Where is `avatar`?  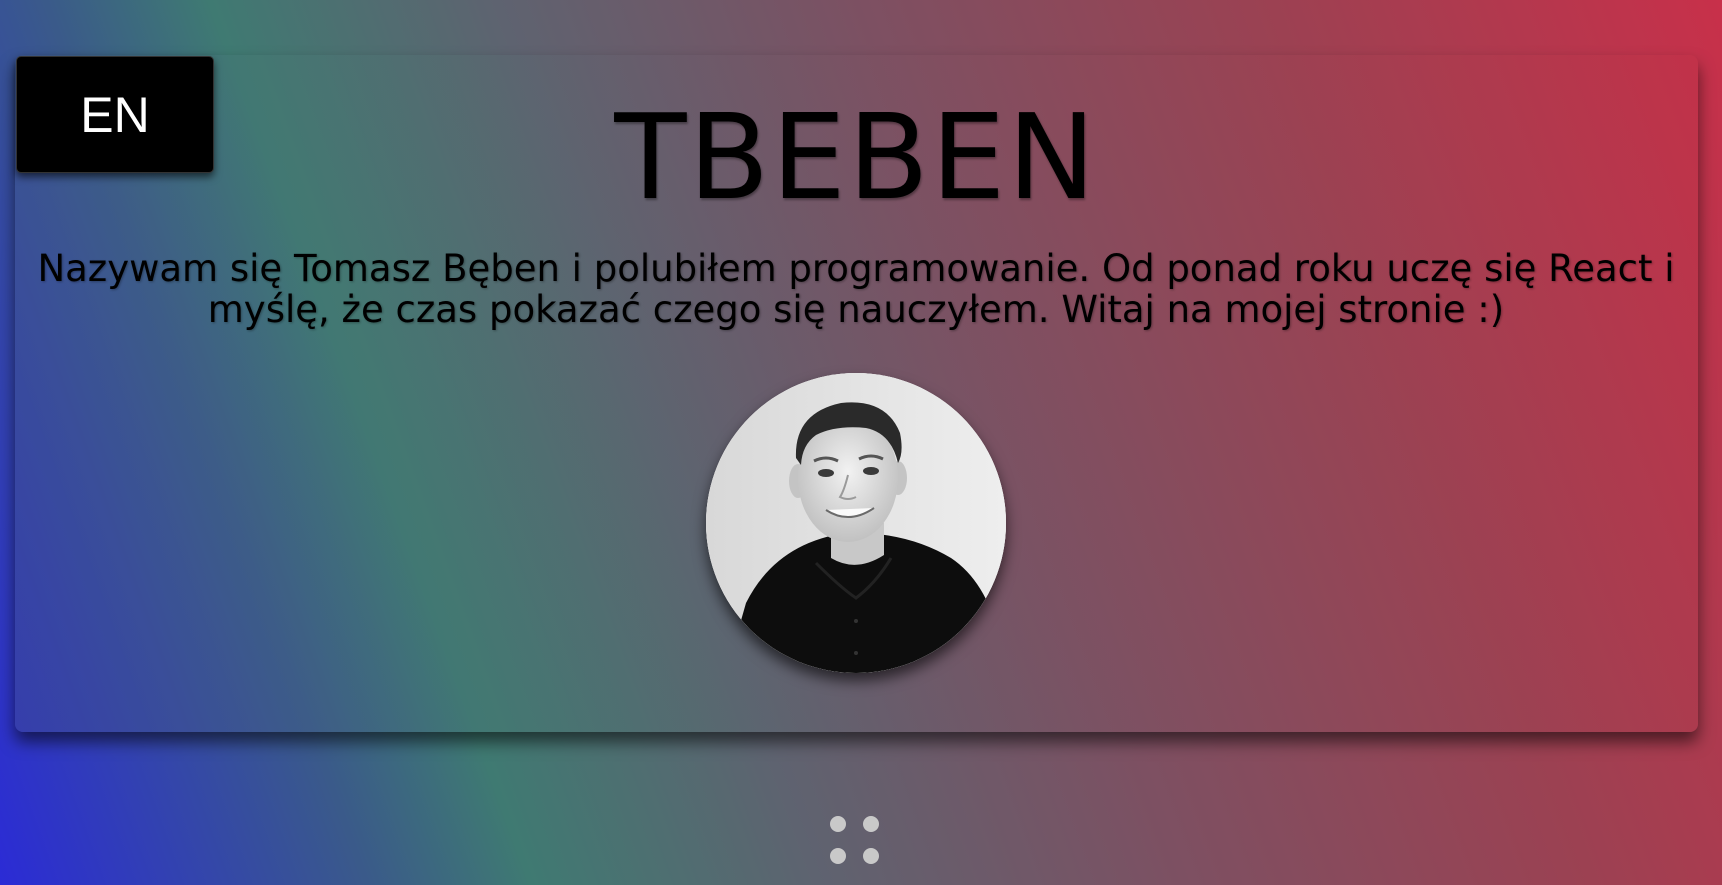
avatar is located at coordinates (856, 523).